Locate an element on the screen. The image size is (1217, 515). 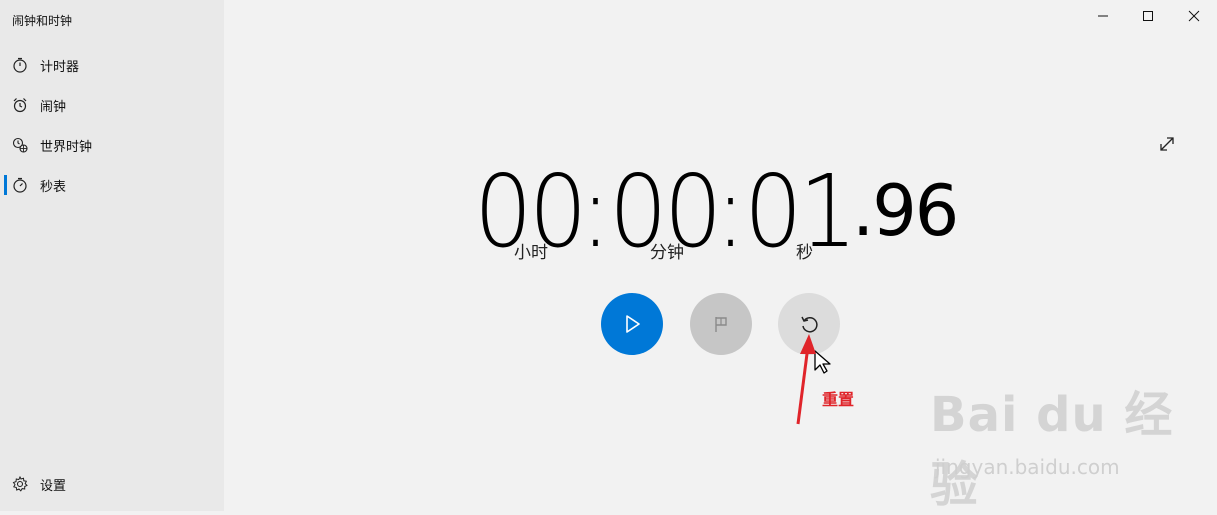
play-button is located at coordinates (632, 324).